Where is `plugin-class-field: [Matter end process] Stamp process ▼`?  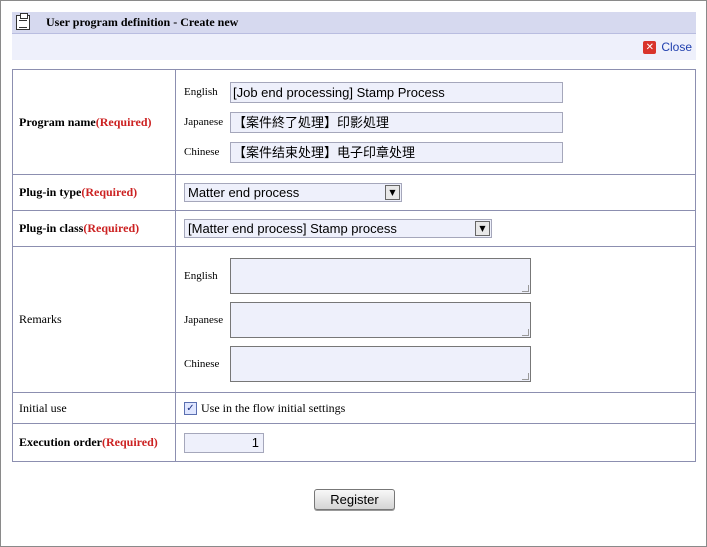
plugin-class-field: [Matter end process] Stamp process ▼ is located at coordinates (435, 228).